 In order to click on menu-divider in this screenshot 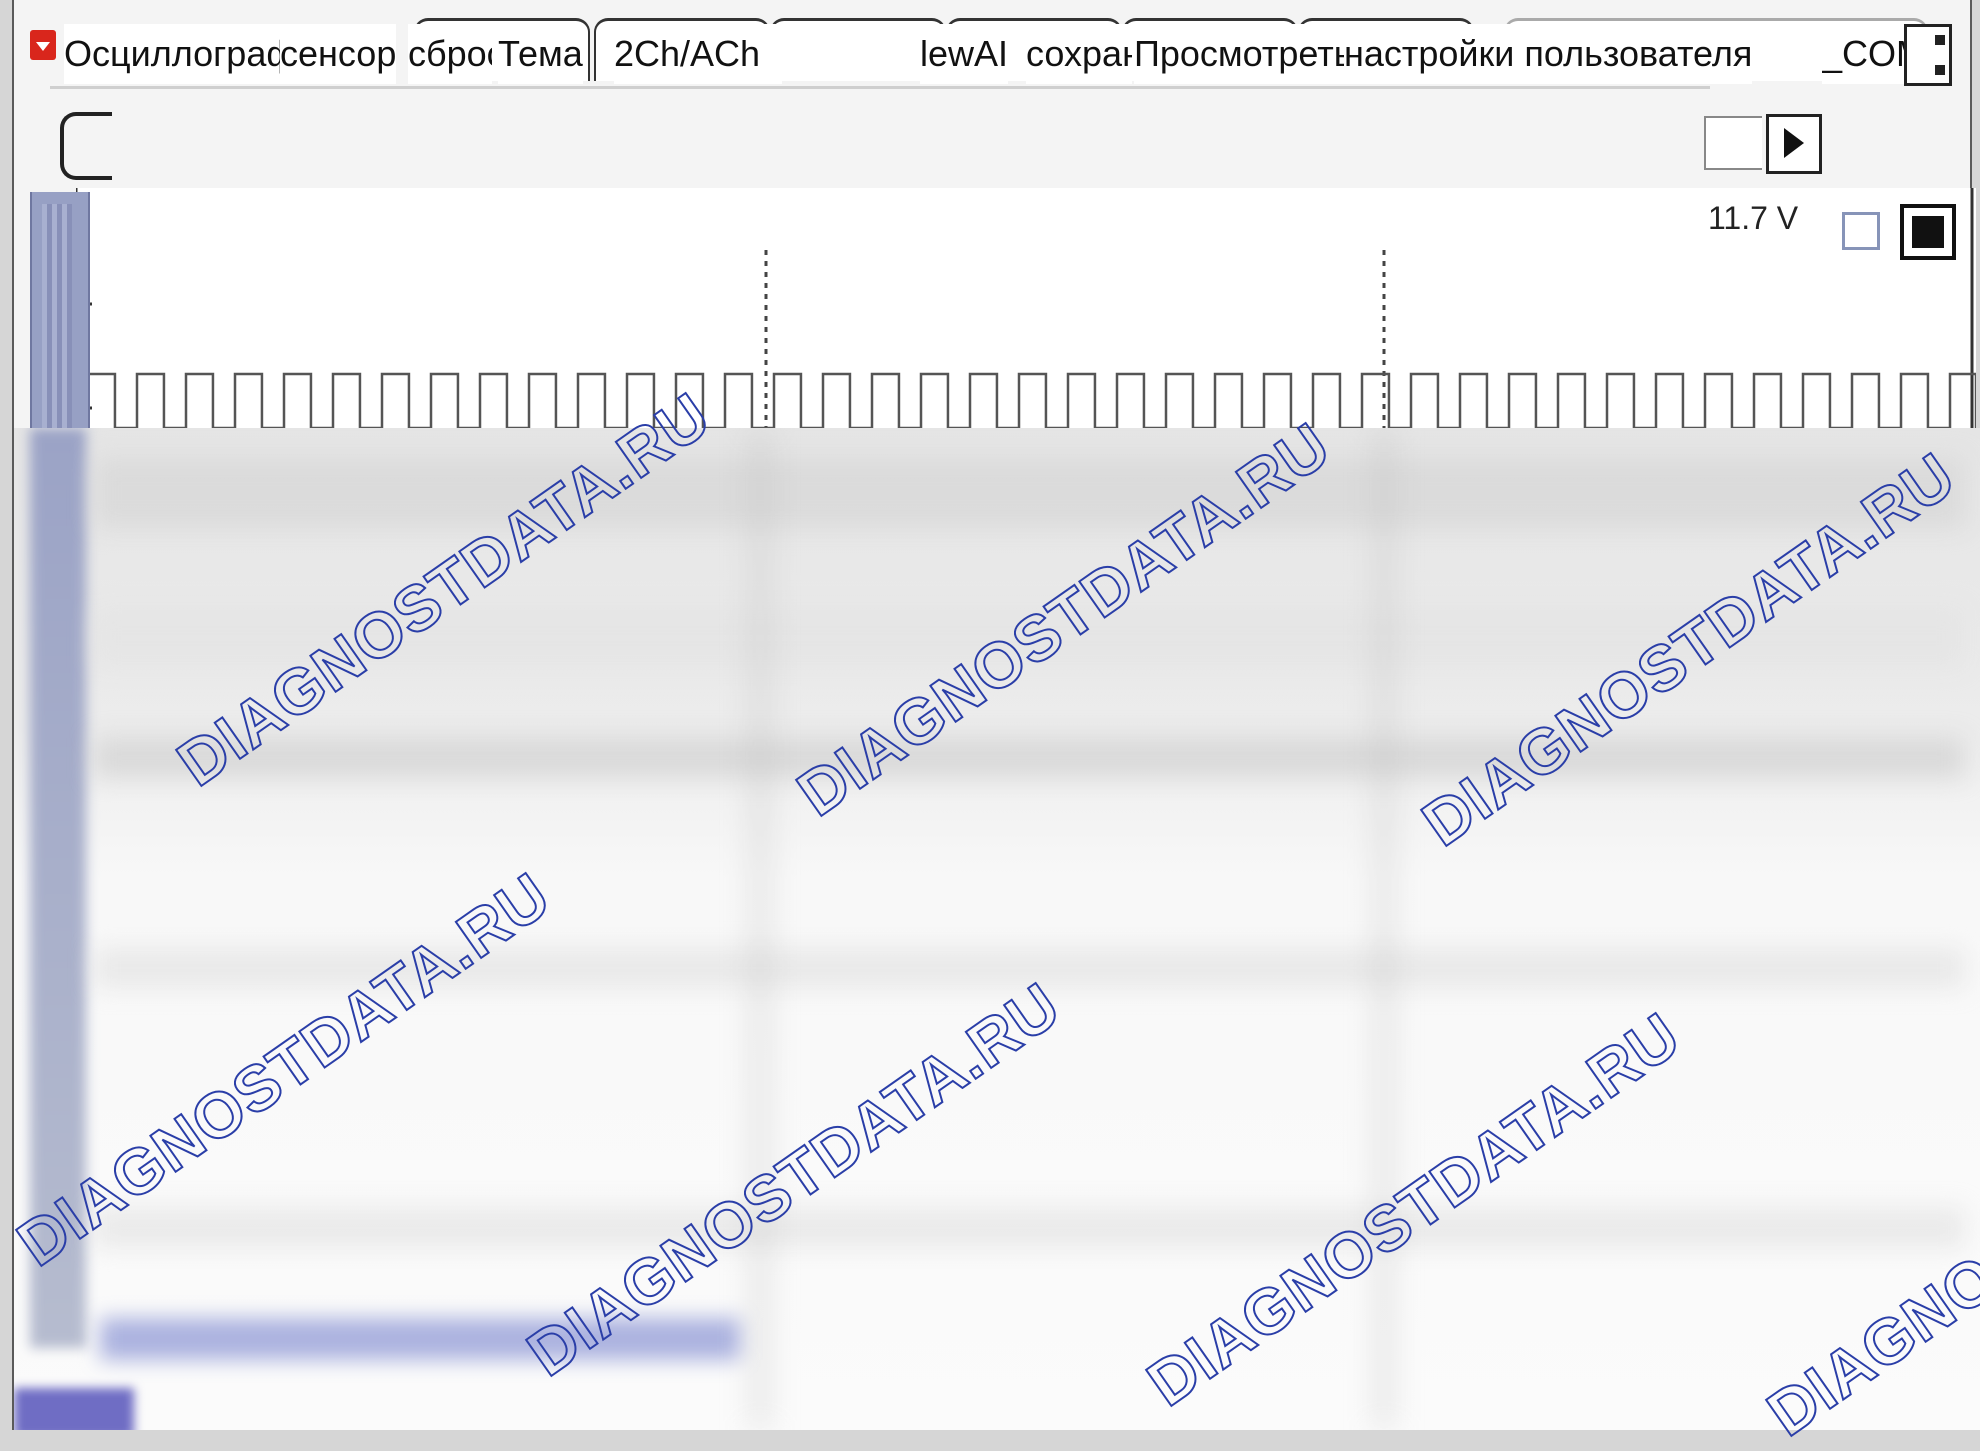, I will do `click(880, 87)`.